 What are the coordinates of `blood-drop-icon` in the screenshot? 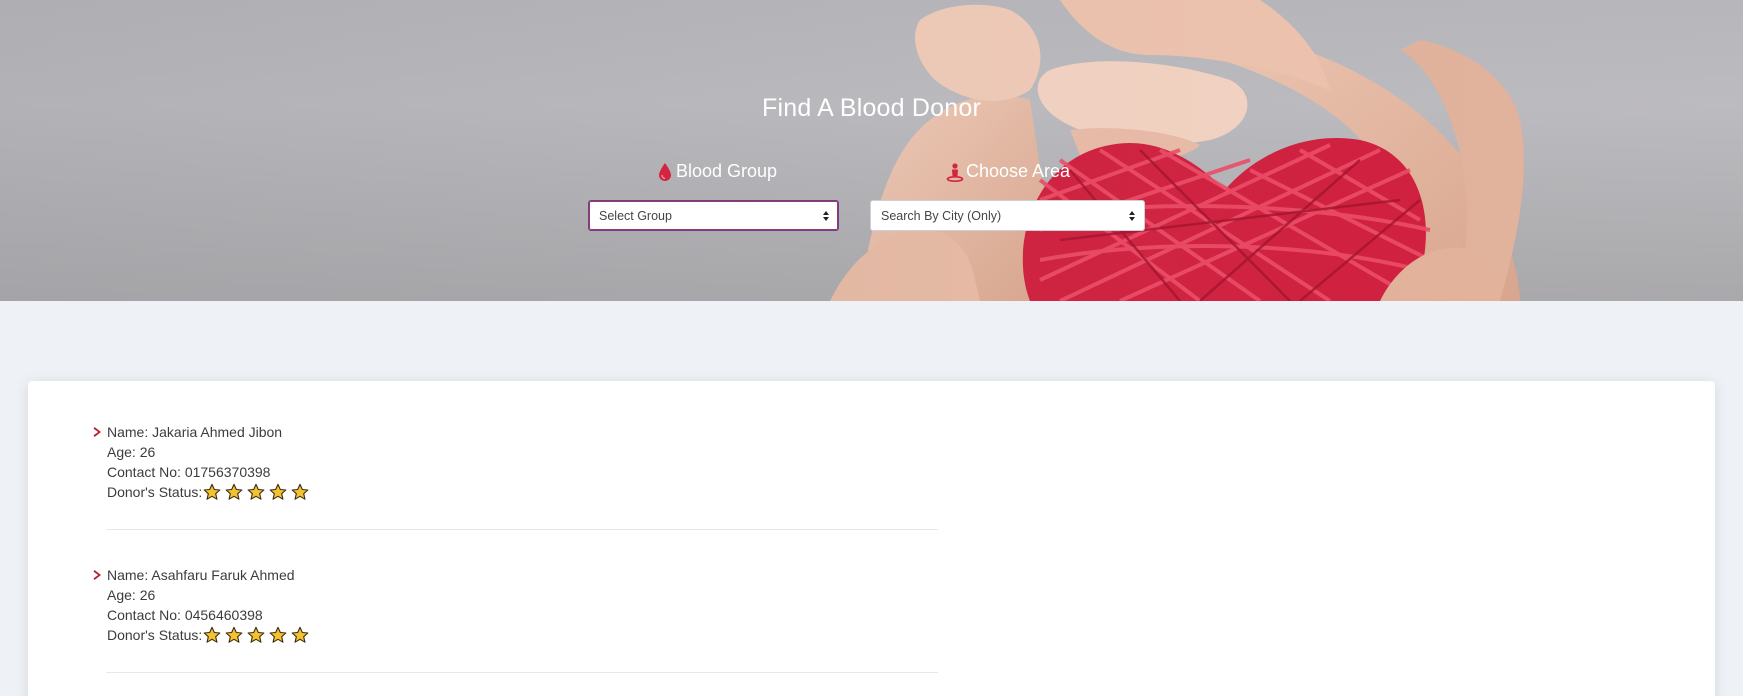 It's located at (665, 171).